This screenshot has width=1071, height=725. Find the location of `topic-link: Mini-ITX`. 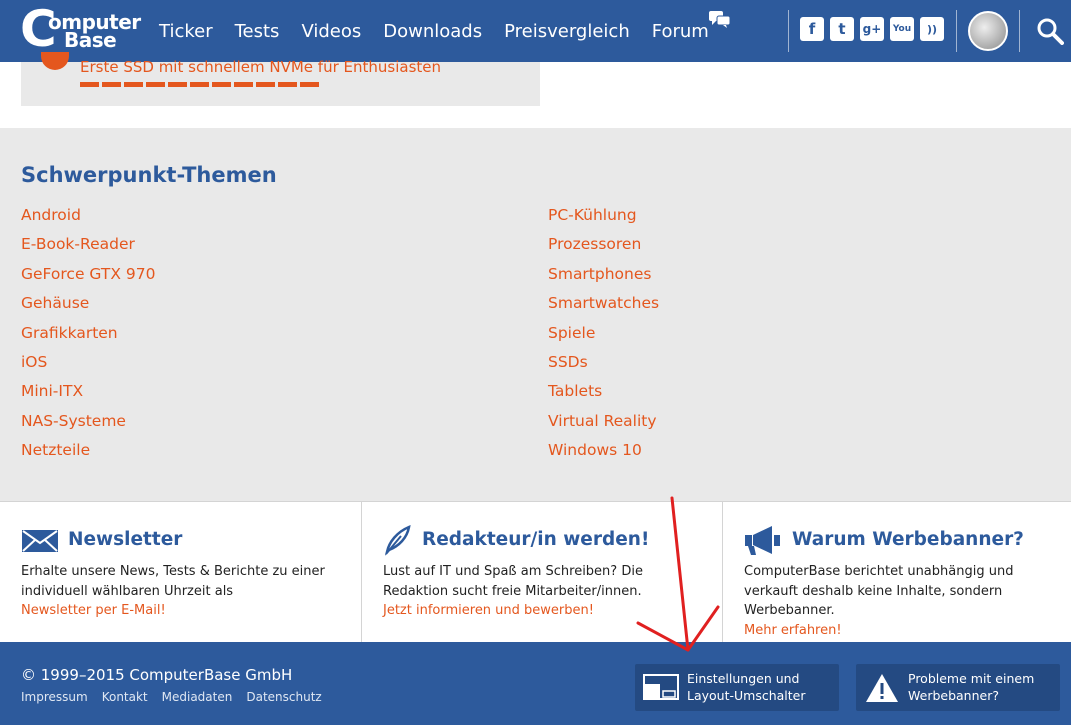

topic-link: Mini-ITX is located at coordinates (88, 396).